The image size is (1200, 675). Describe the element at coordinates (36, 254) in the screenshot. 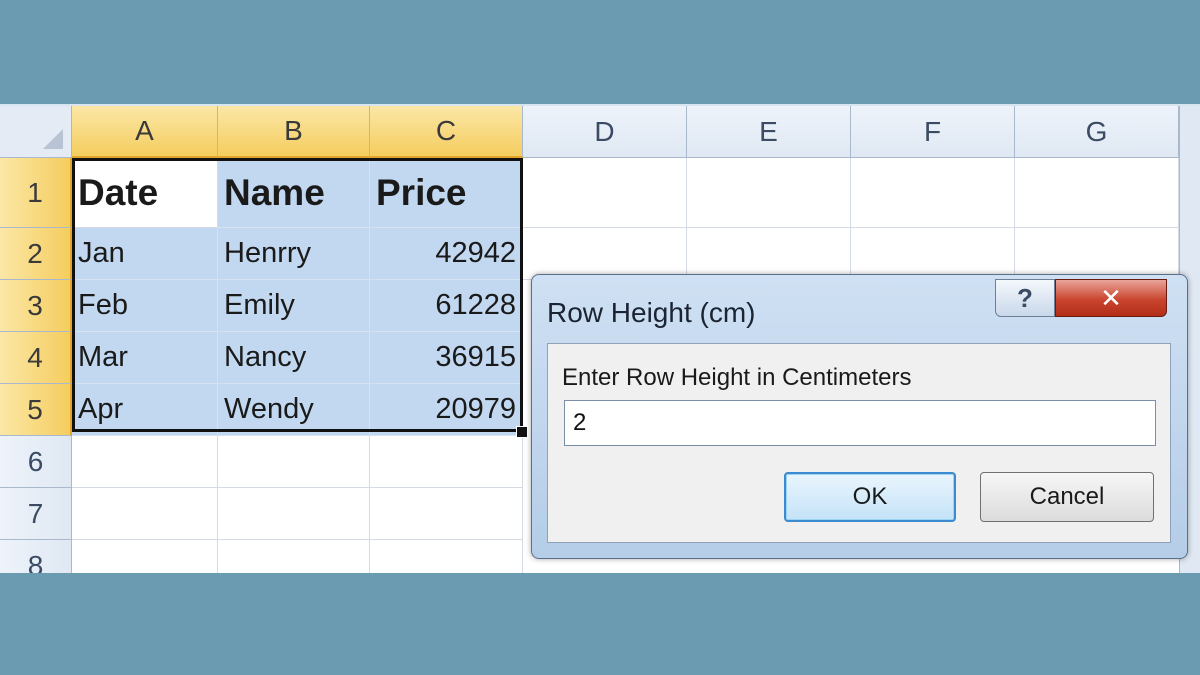

I see `row-header-2: 2` at that location.